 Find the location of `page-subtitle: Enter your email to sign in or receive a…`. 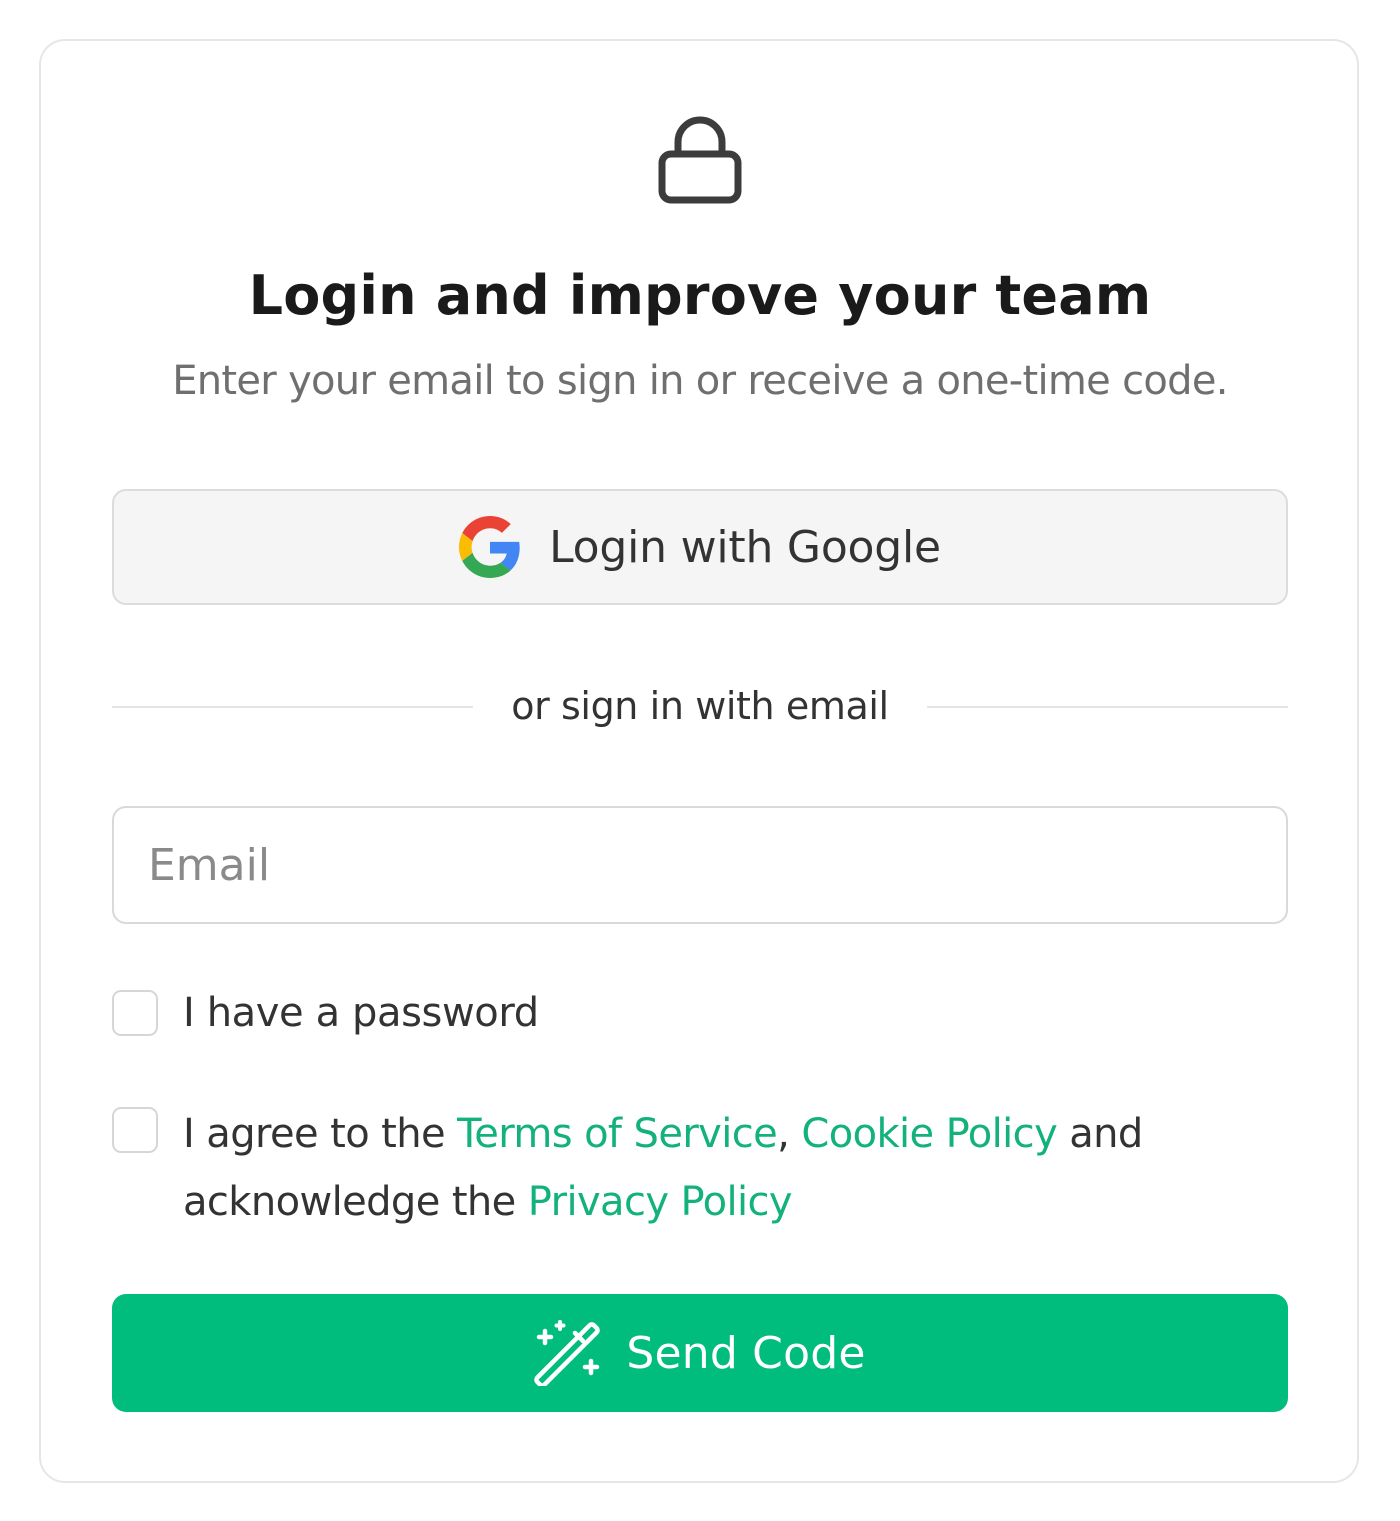

page-subtitle: Enter your email to sign in or receive a… is located at coordinates (700, 381).